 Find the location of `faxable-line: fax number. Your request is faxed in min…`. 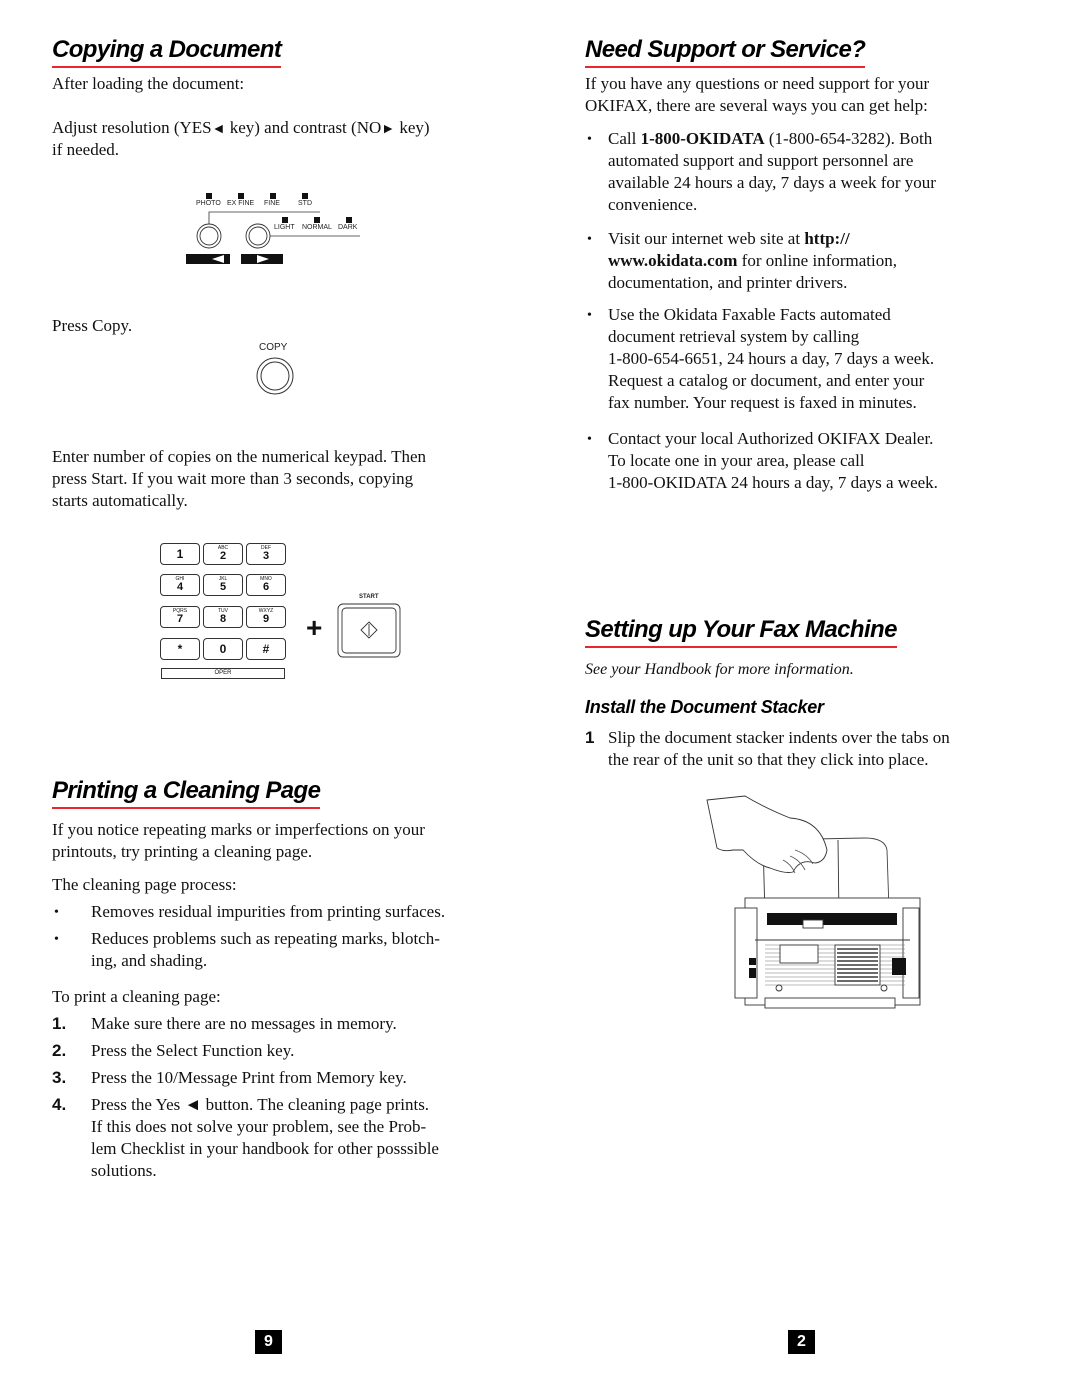

faxable-line: fax number. Your request is faxed in min… is located at coordinates (762, 402).